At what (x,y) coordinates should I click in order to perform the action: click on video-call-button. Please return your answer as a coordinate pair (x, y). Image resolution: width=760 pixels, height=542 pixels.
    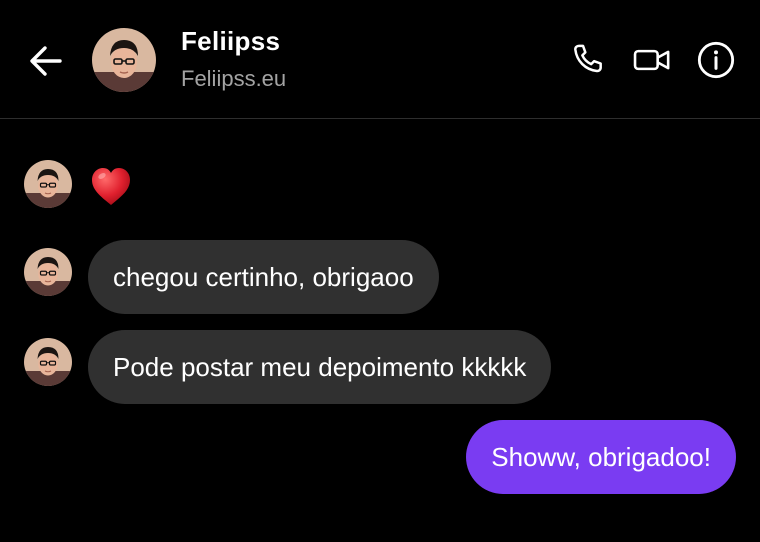
    Looking at the image, I should click on (652, 60).